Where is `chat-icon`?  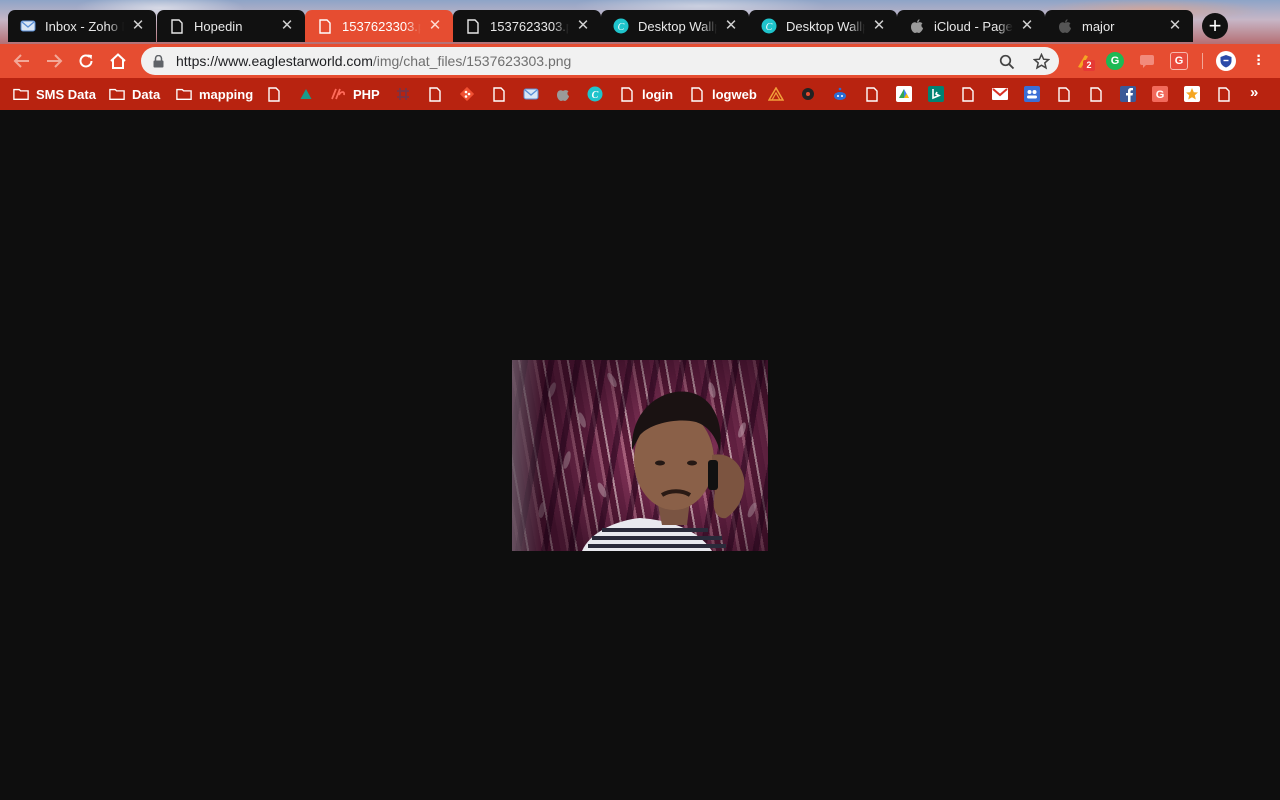 chat-icon is located at coordinates (1147, 61).